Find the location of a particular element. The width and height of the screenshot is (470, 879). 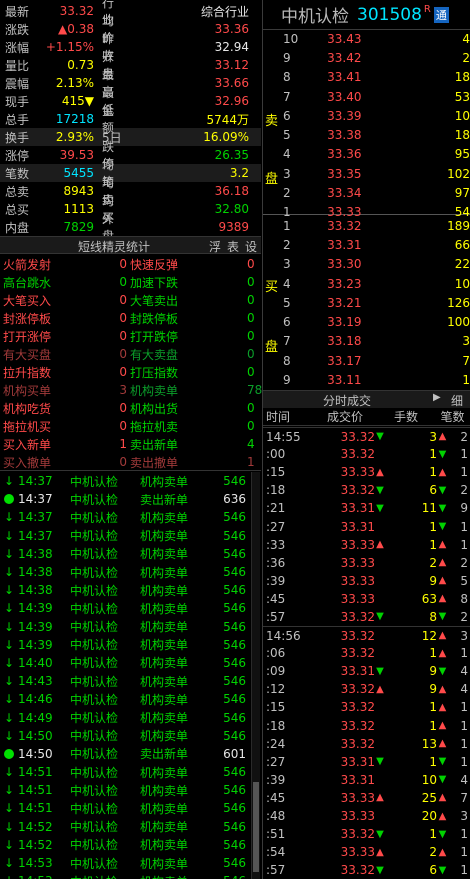

sprite-tab: 浮 is located at coordinates (215, 246).